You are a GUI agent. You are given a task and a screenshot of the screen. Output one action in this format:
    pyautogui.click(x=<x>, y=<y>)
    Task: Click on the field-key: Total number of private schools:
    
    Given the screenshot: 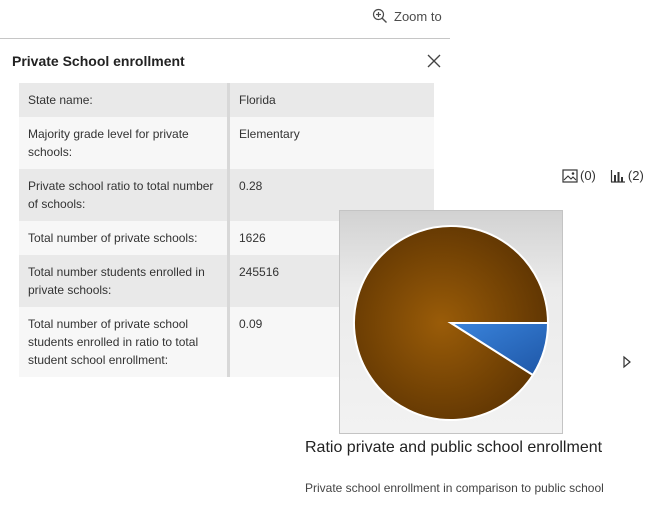 What is the action you would take?
    pyautogui.click(x=124, y=238)
    